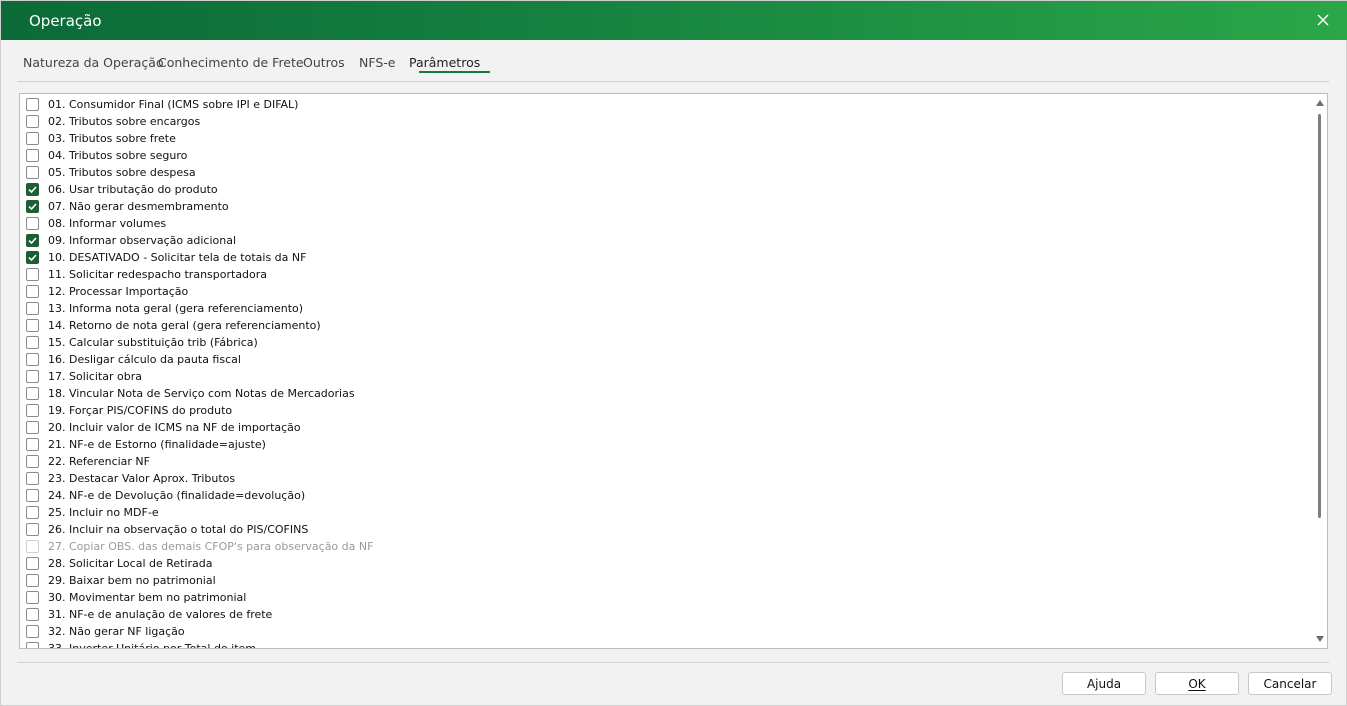 Image resolution: width=1347 pixels, height=706 pixels. I want to click on parameter-item: 21. NF-e de Estorno (finalidade=ajuste), so click(146, 444).